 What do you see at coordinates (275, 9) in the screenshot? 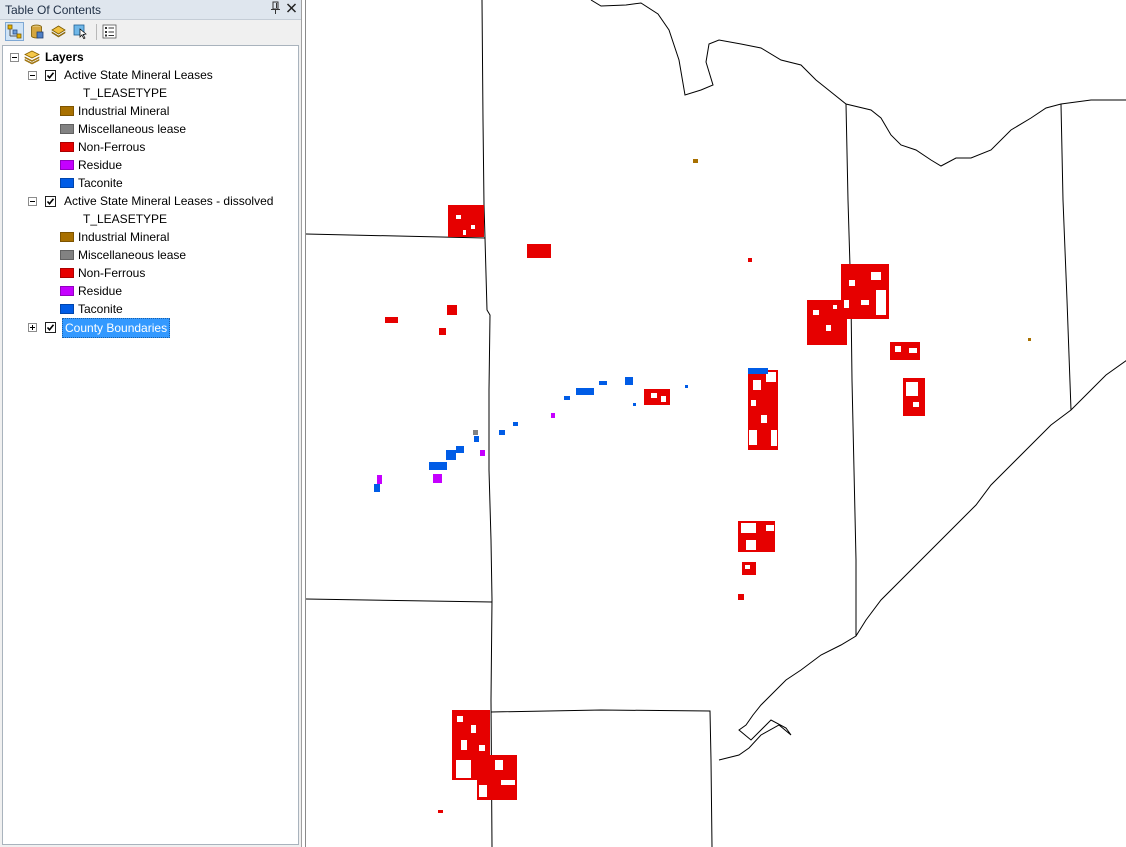
I see `pin-icon` at bounding box center [275, 9].